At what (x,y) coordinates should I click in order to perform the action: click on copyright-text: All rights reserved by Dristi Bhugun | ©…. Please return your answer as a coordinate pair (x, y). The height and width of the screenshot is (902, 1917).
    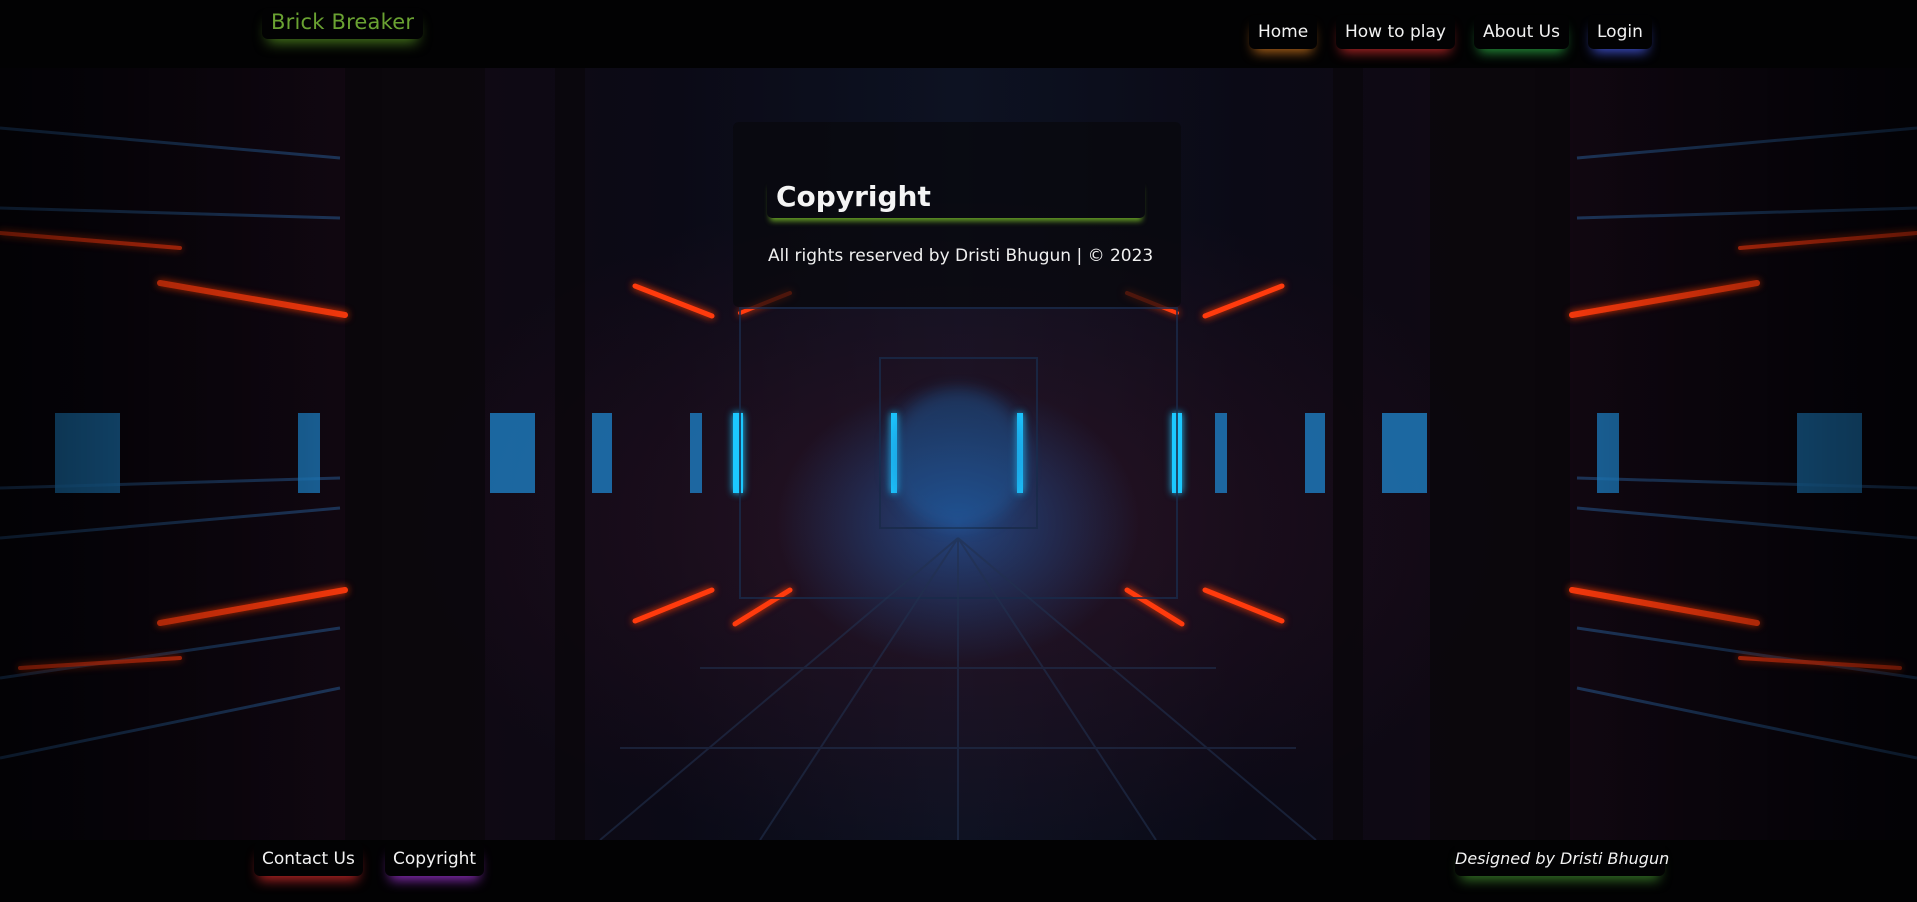
    Looking at the image, I should click on (961, 256).